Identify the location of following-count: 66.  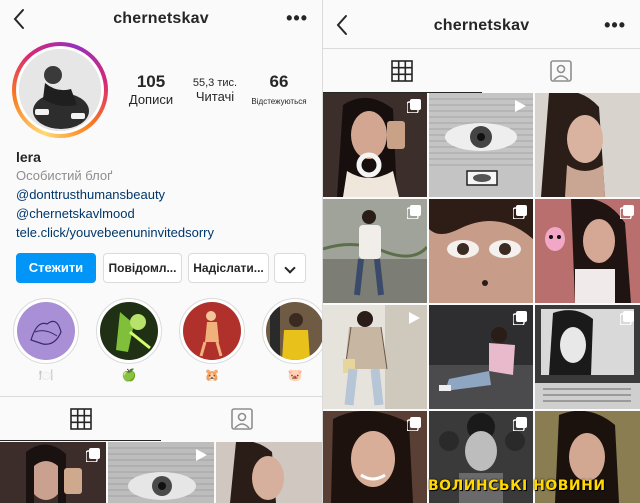
(279, 81).